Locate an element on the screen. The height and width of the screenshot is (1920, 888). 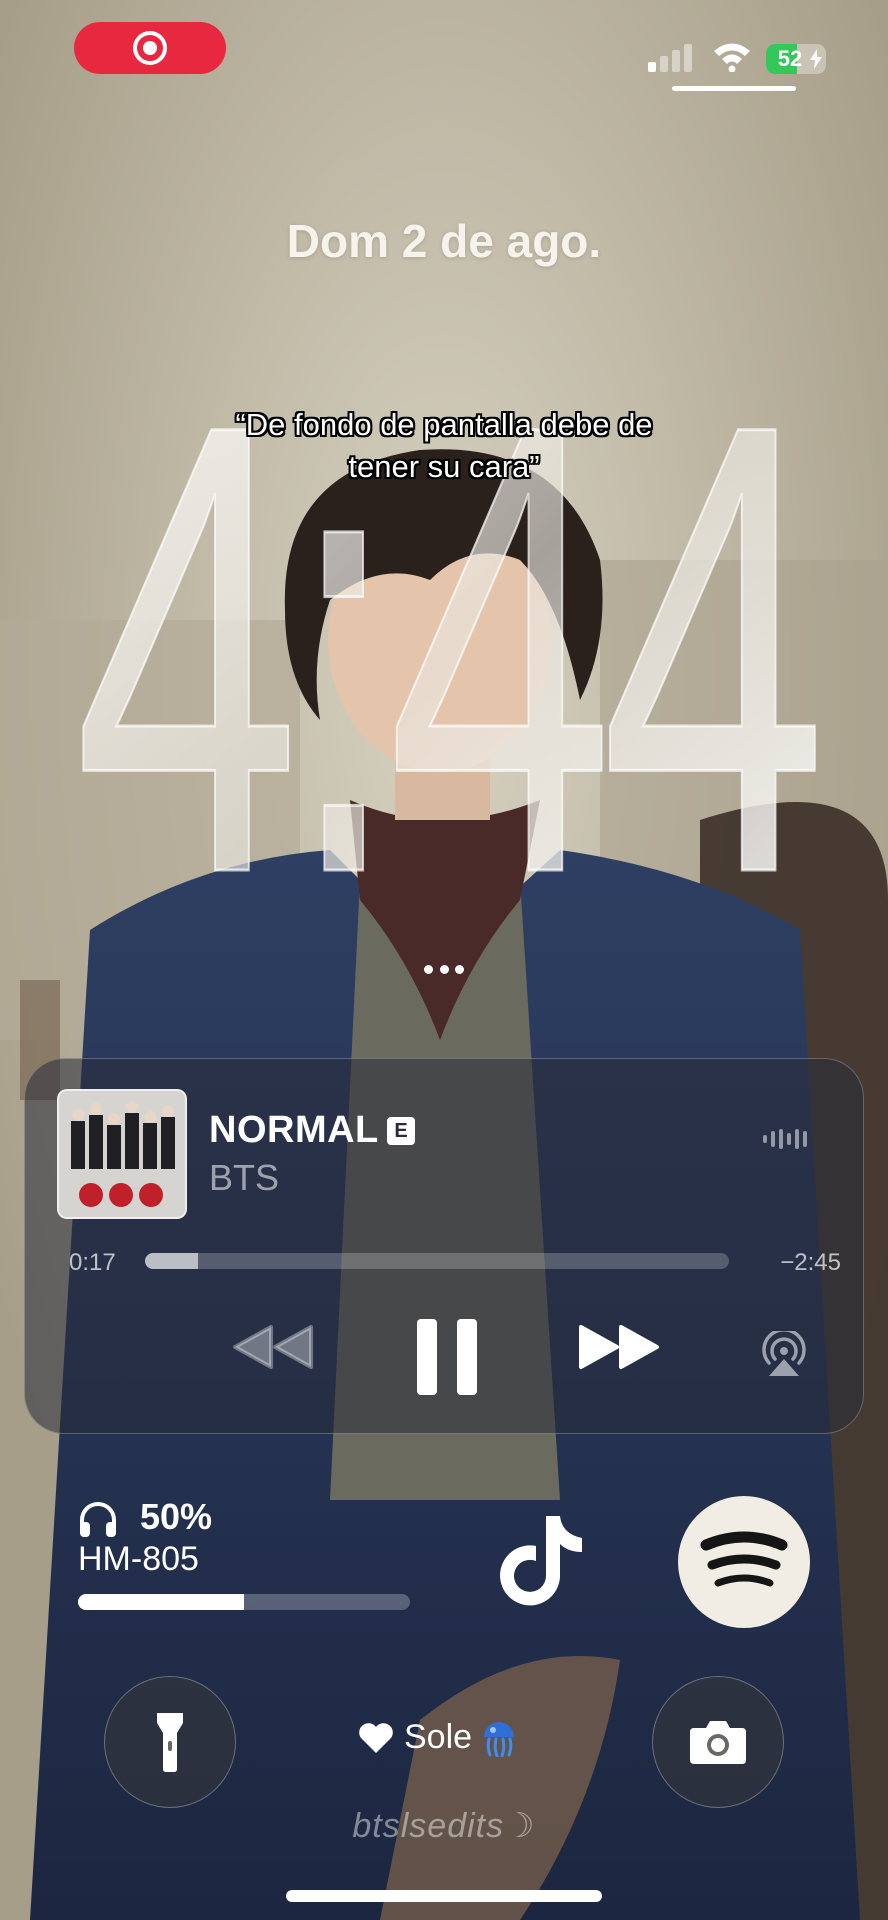
camera-icon is located at coordinates (718, 1742).